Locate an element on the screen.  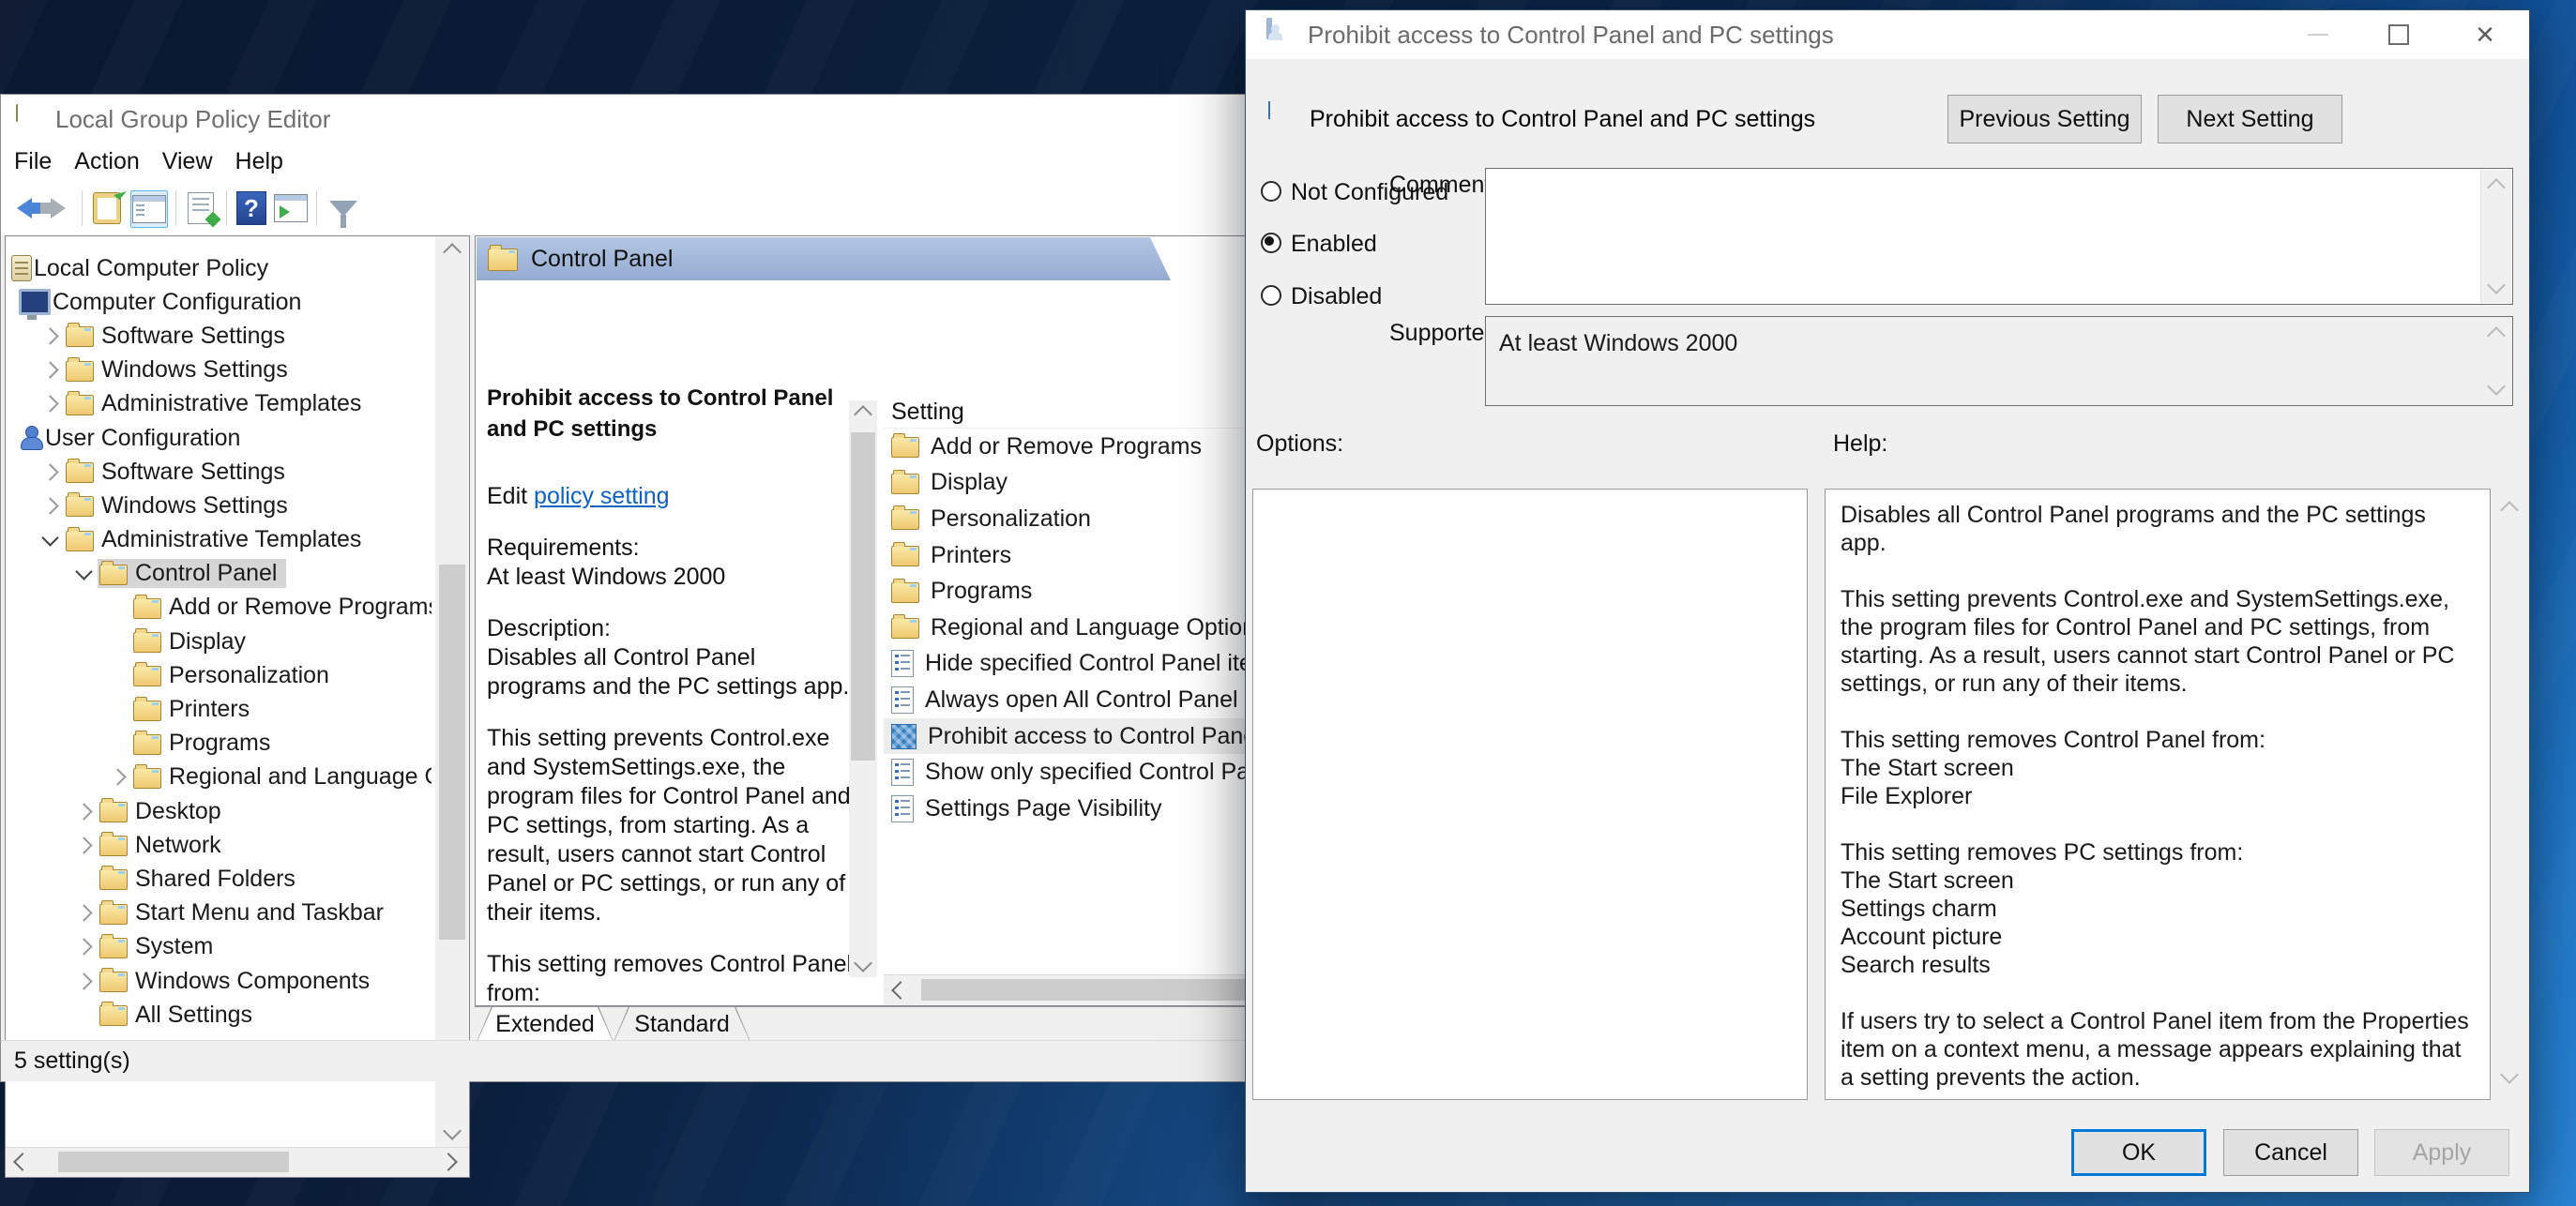
supported-on-scrollbar is located at coordinates (2496, 361).